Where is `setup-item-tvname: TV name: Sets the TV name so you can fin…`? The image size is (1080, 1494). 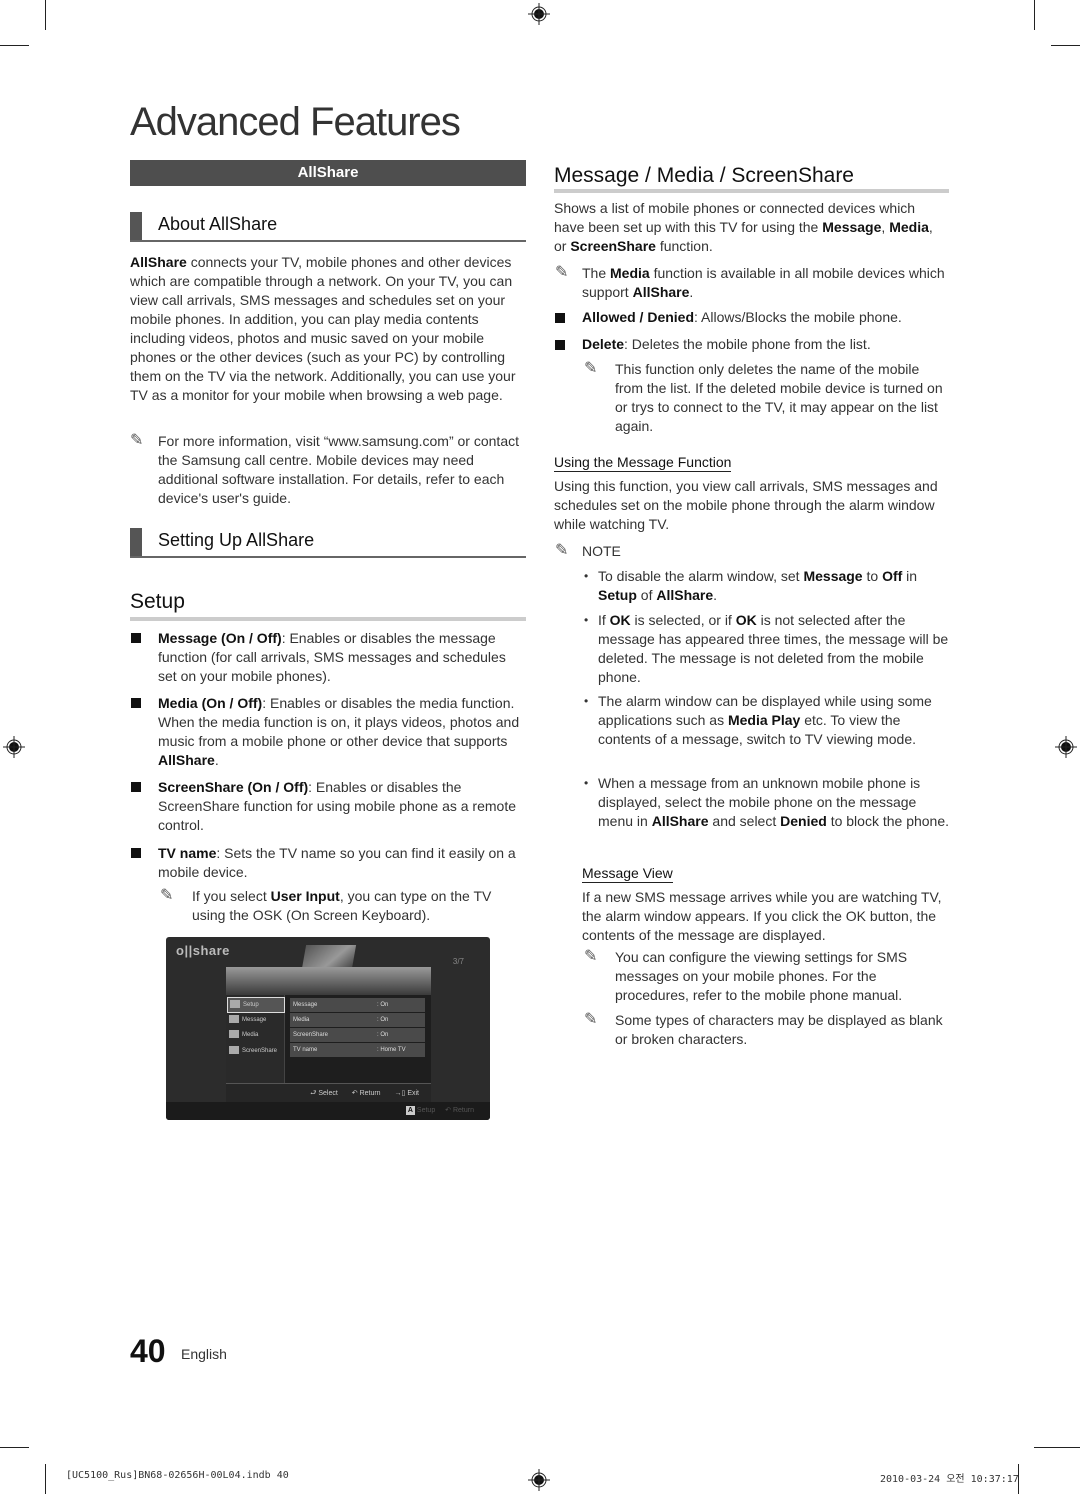 setup-item-tvname: TV name: Sets the TV name so you can fin… is located at coordinates (337, 862).